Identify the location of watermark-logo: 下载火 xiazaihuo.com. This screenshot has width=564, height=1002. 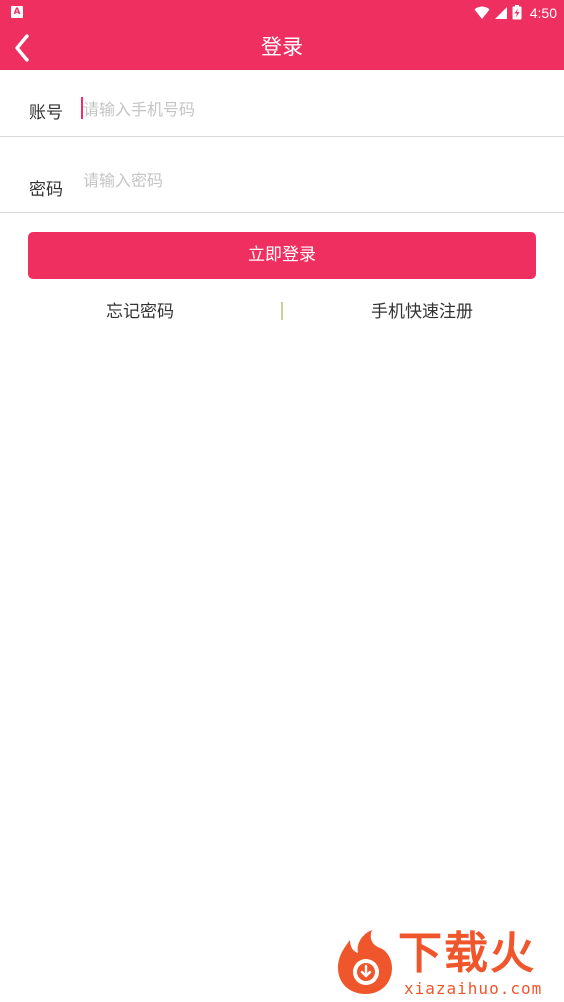
(445, 963).